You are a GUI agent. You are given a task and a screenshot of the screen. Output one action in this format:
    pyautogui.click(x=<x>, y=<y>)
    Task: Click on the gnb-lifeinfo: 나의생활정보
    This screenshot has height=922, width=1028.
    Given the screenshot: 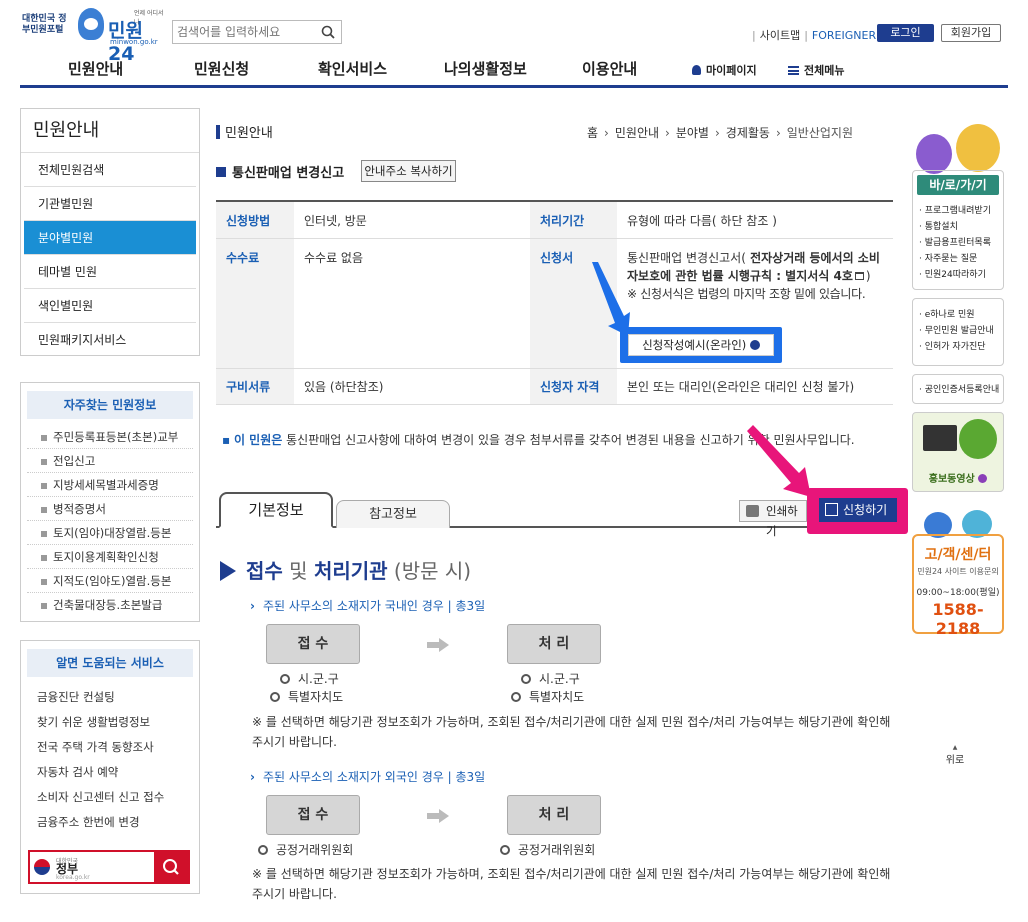 What is the action you would take?
    pyautogui.click(x=485, y=68)
    